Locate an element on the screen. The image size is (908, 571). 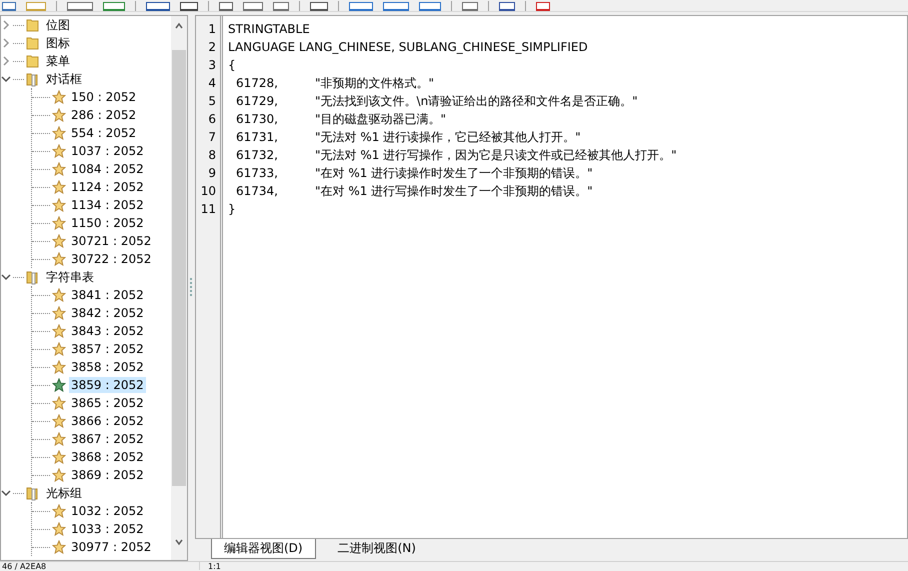
tree-item: 3841 : 2052 is located at coordinates (107, 295).